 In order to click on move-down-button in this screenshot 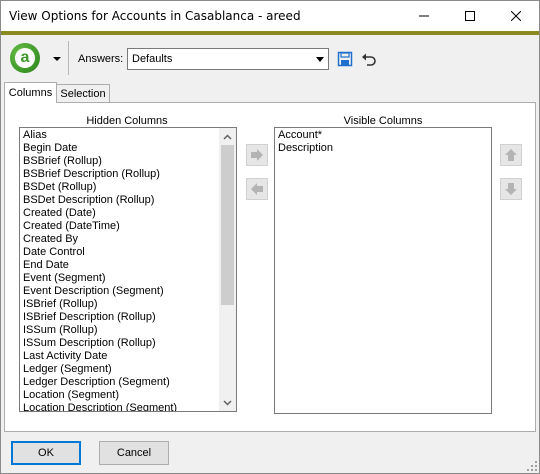, I will do `click(511, 189)`.